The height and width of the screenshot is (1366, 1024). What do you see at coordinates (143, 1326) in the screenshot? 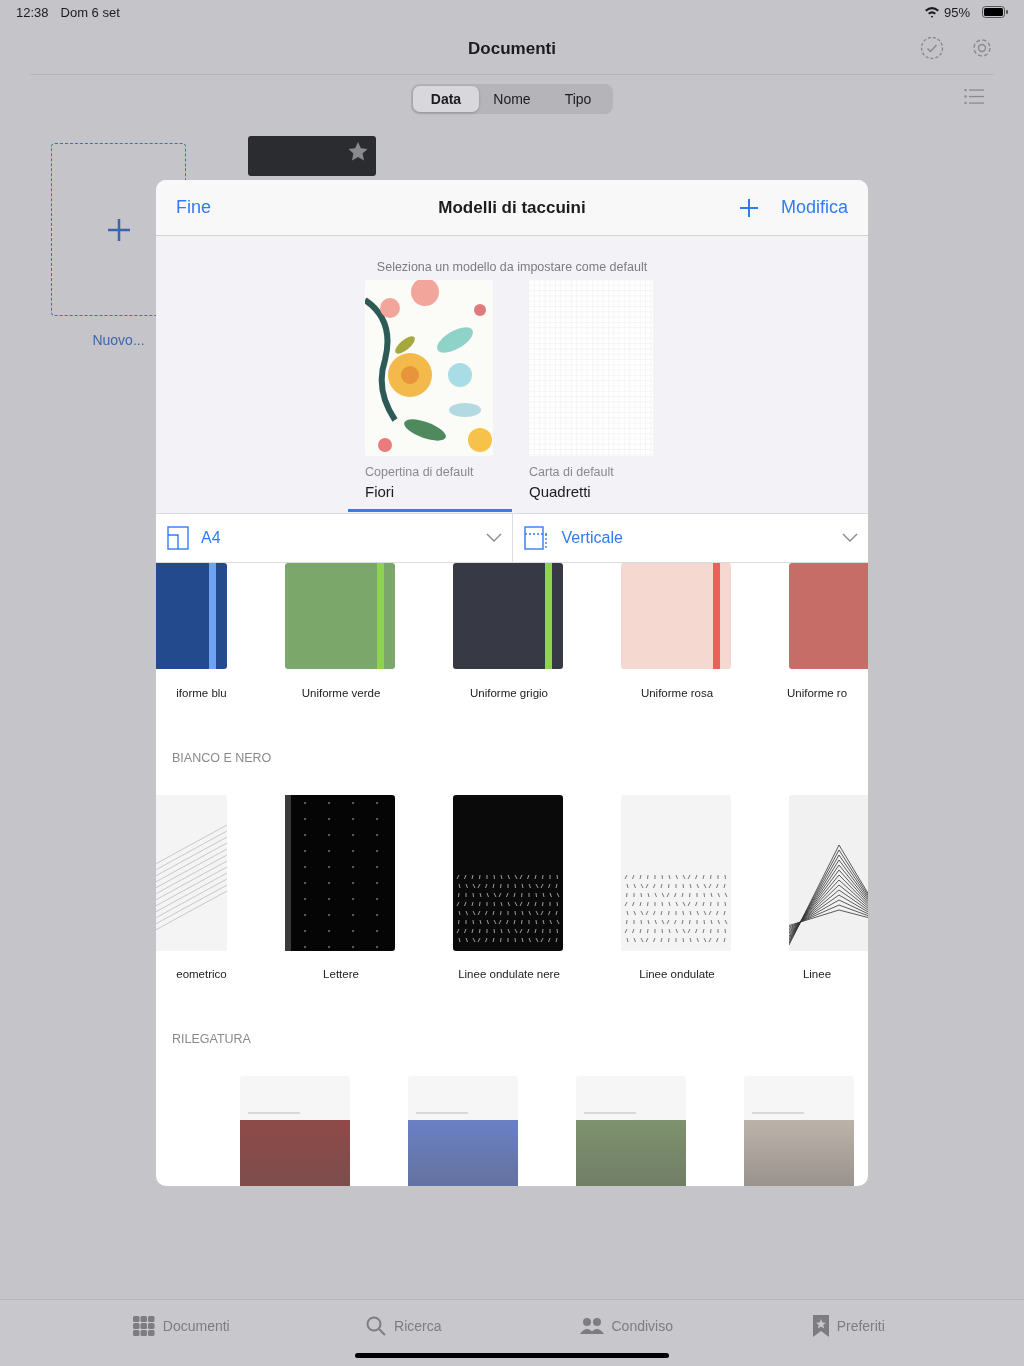
I see `grid-icon` at bounding box center [143, 1326].